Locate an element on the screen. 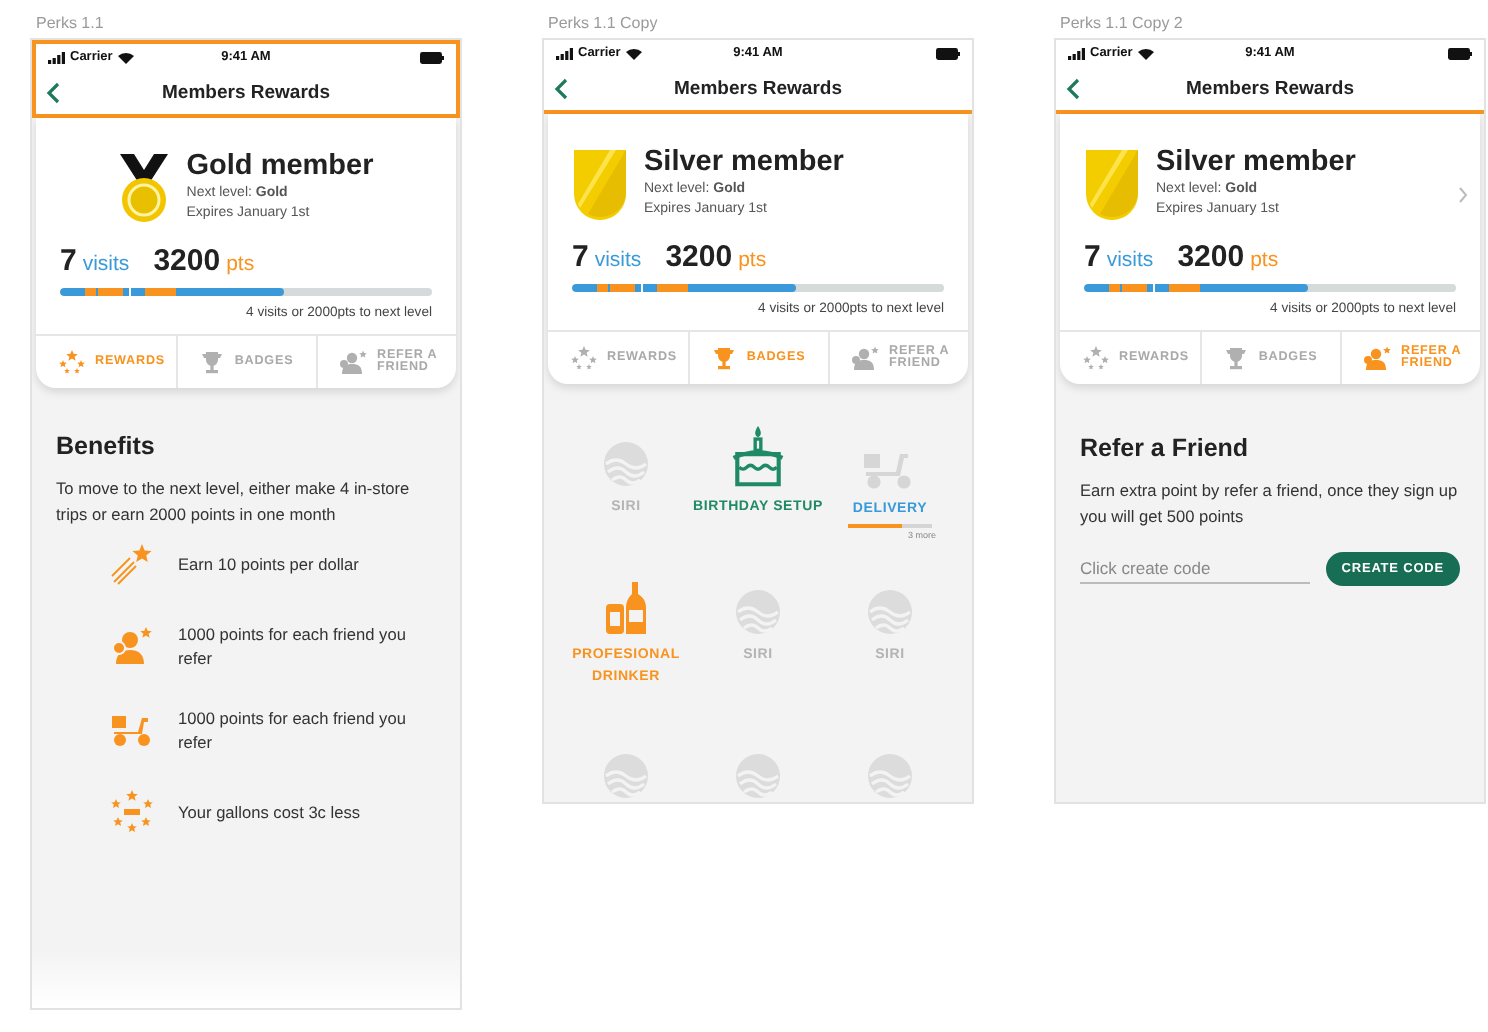  section-title: Benefits is located at coordinates (106, 446).